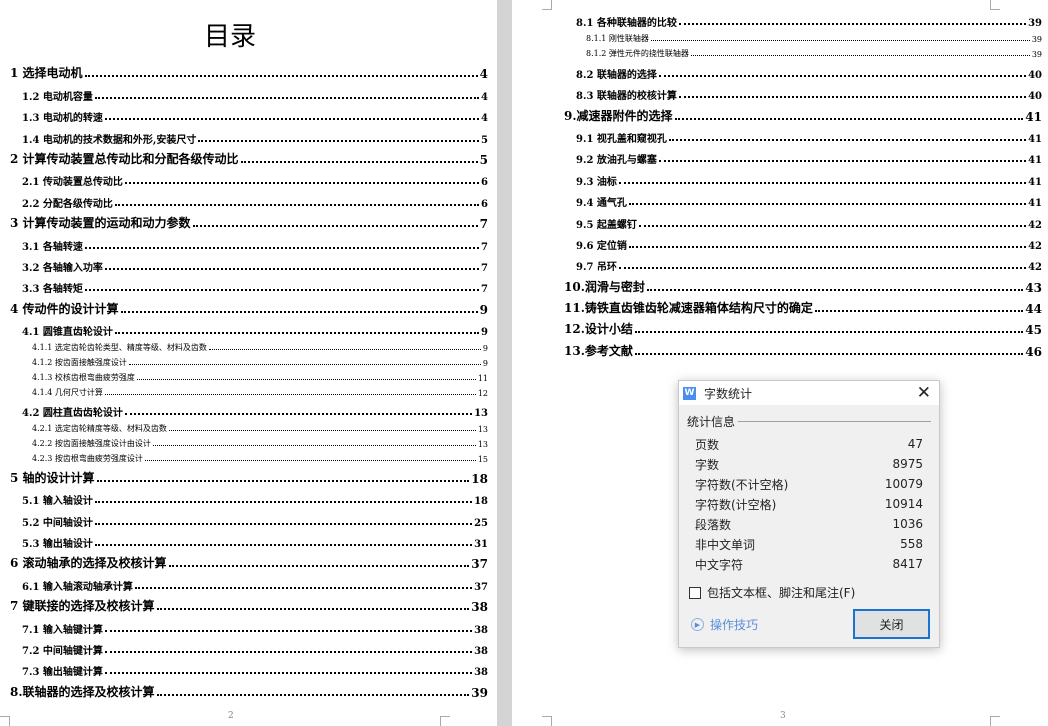 The image size is (1048, 726). I want to click on toc-entry: 7.1 输入轴键计算 38, so click(249, 625).